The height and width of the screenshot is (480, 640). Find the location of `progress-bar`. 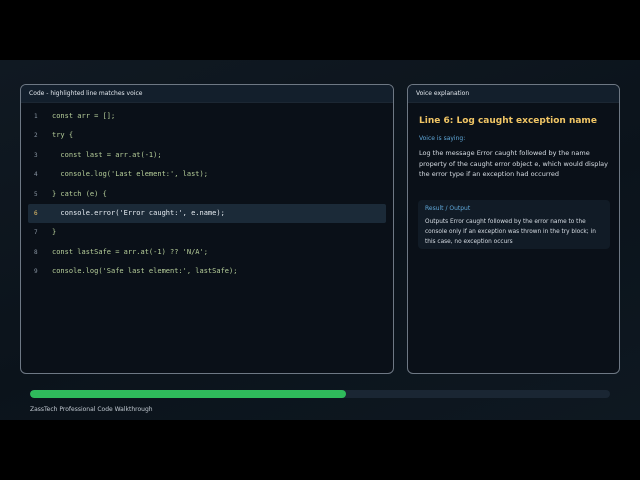

progress-bar is located at coordinates (320, 394).